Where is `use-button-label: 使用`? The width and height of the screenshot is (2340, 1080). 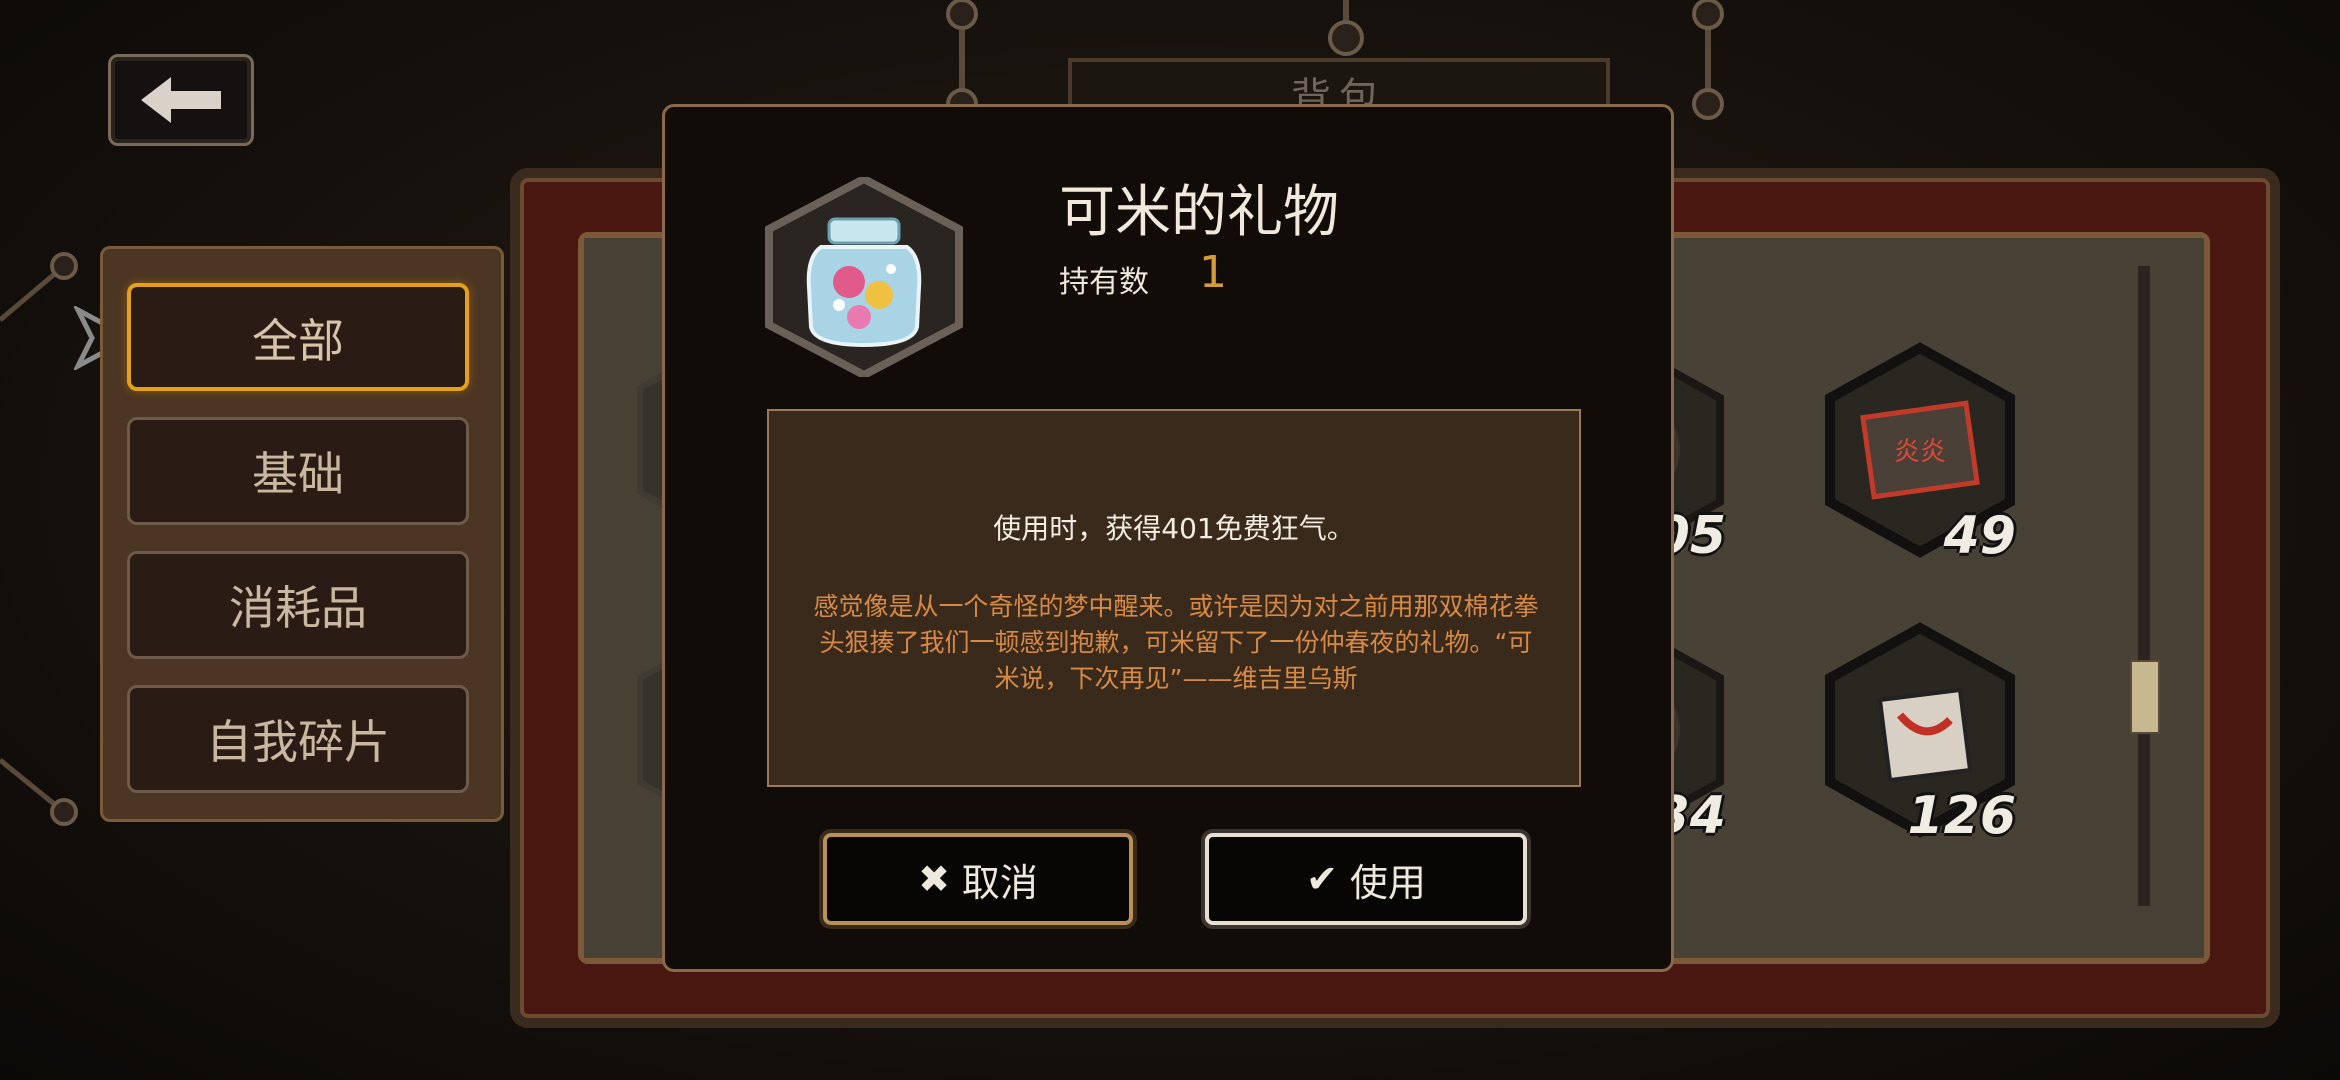
use-button-label: 使用 is located at coordinates (1387, 882).